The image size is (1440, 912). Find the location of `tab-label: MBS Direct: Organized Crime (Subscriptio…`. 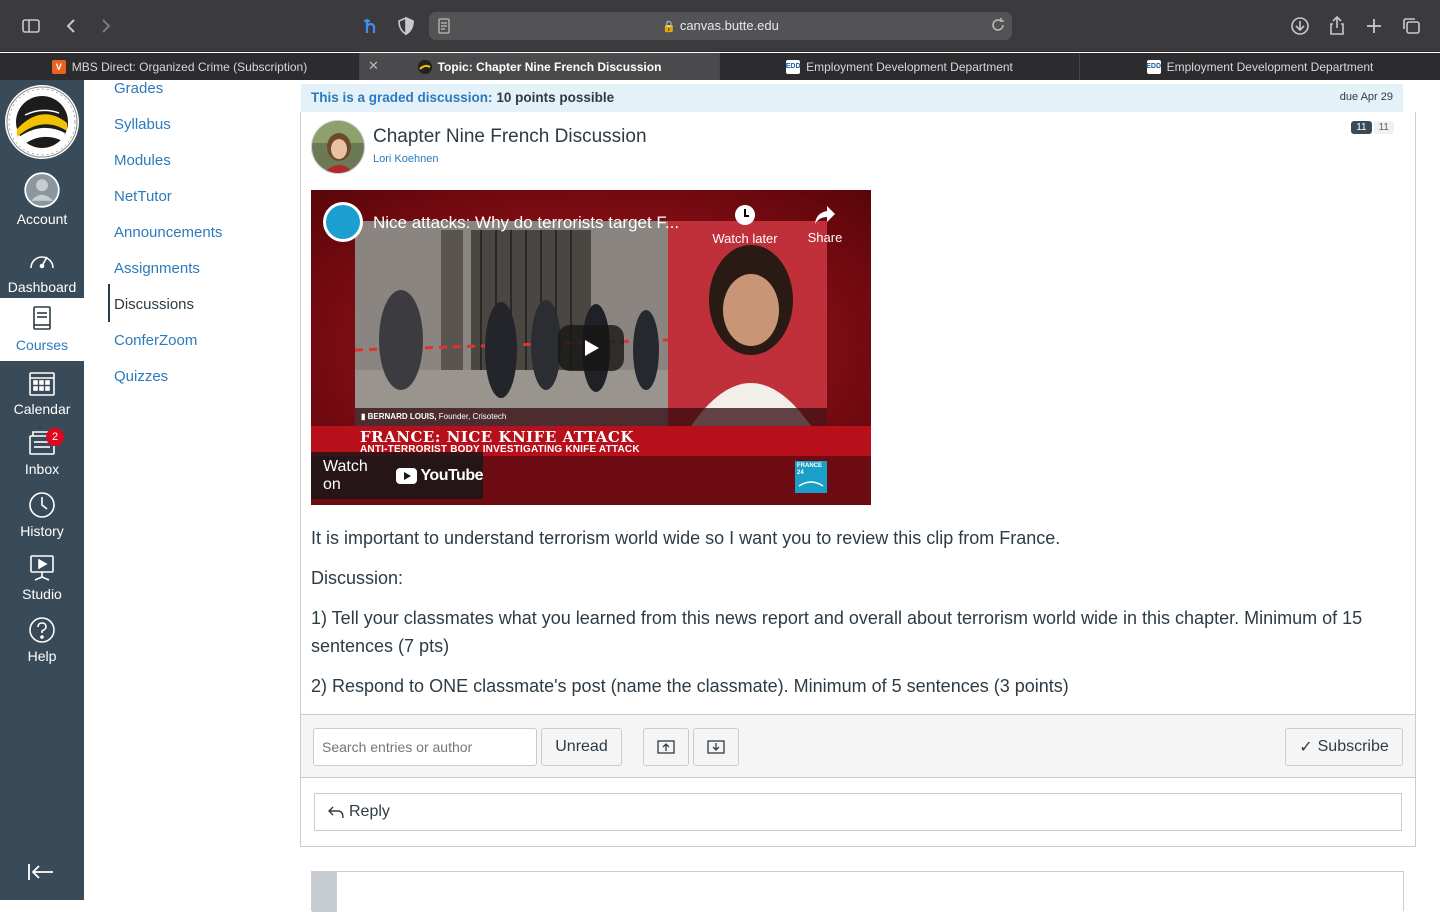

tab-label: MBS Direct: Organized Crime (Subscriptio… is located at coordinates (189, 66).